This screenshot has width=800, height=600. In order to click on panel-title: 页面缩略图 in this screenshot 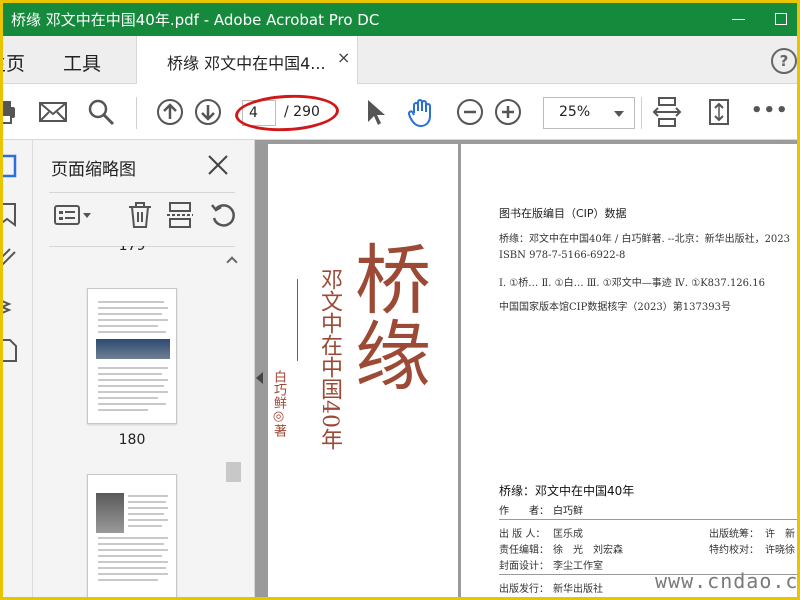, I will do `click(93, 170)`.